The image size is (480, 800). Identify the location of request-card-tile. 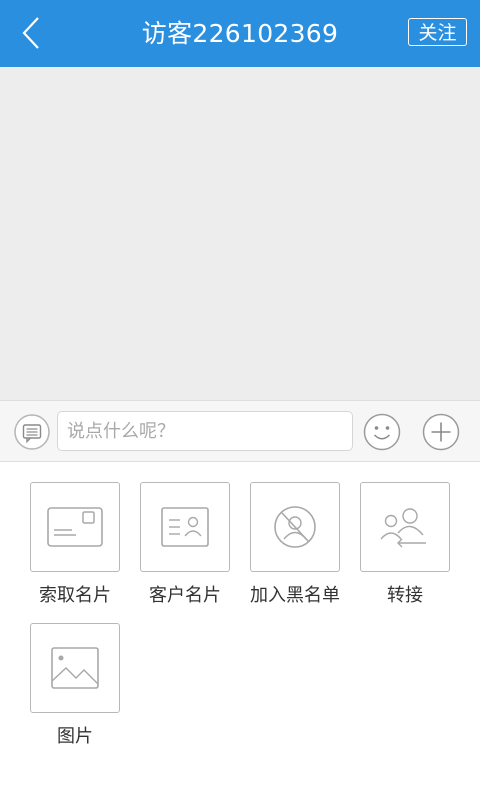
(75, 527).